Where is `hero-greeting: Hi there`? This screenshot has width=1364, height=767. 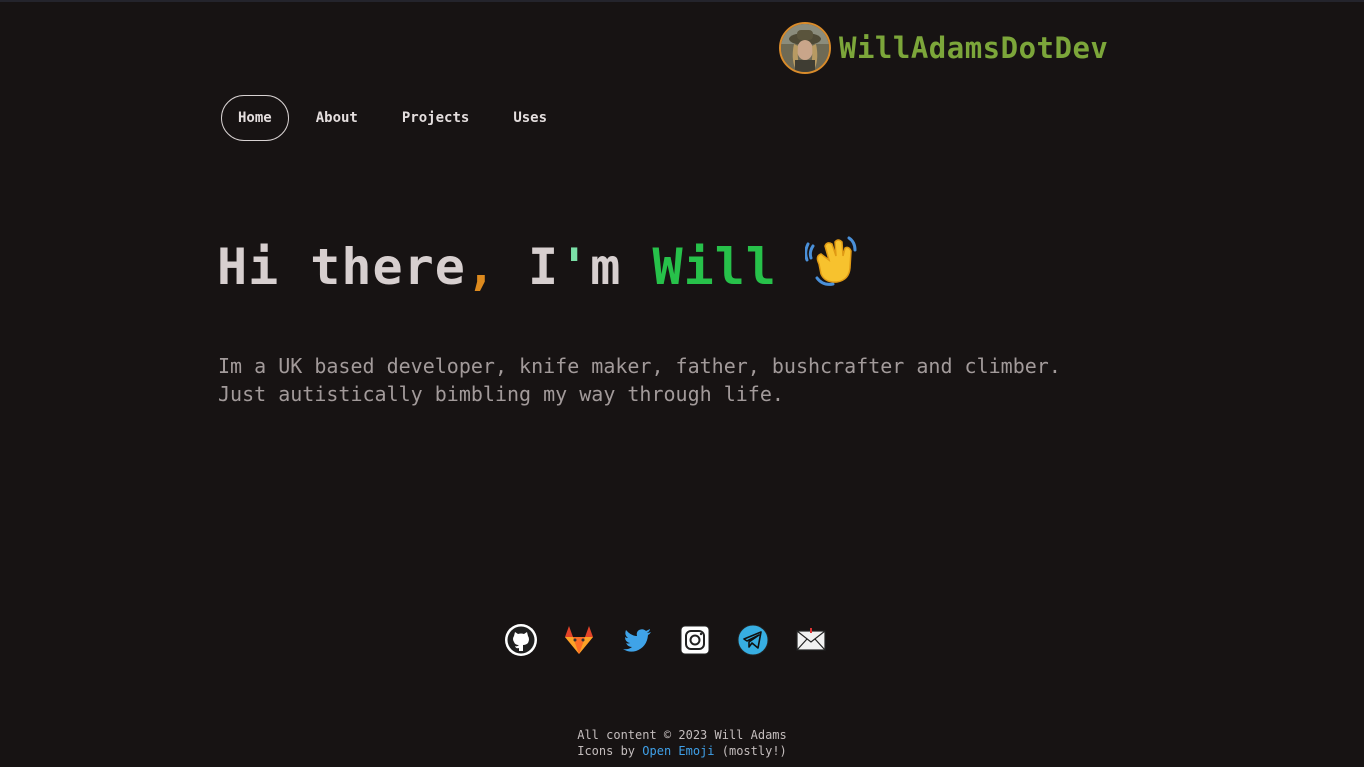
hero-greeting: Hi there is located at coordinates (341, 267).